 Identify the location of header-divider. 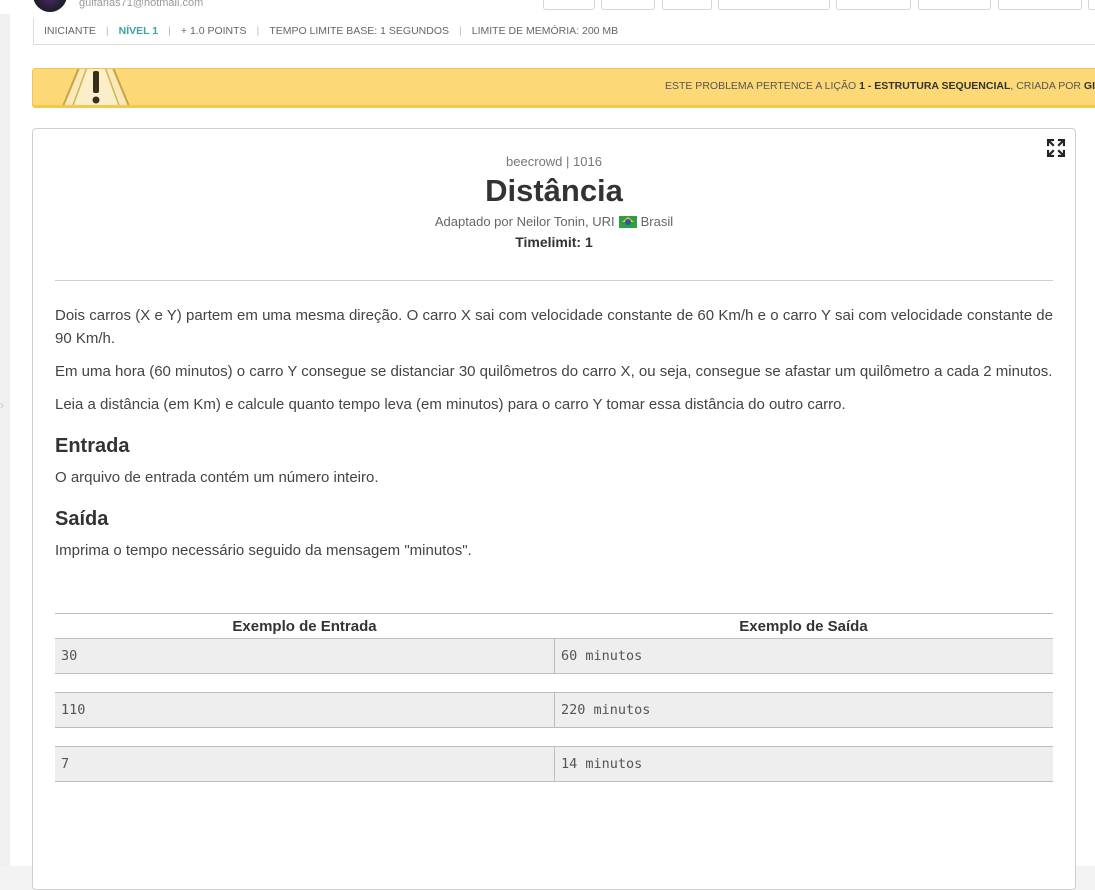
(554, 280).